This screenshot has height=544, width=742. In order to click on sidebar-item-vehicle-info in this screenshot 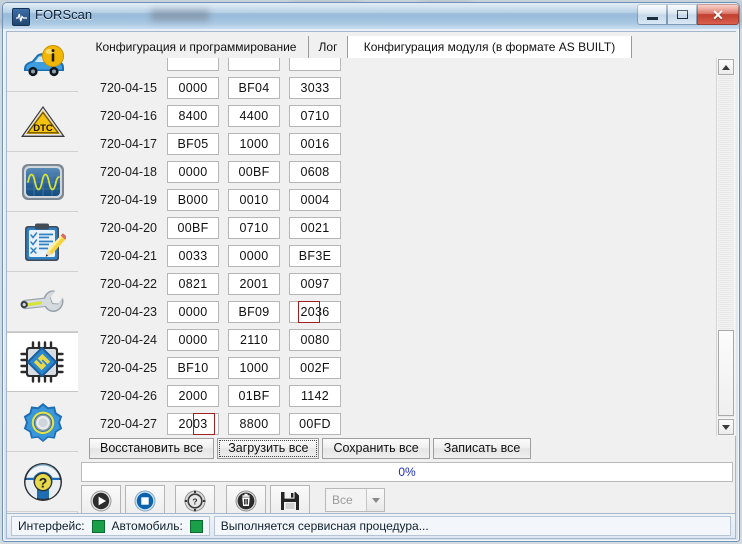, I will do `click(42, 62)`.